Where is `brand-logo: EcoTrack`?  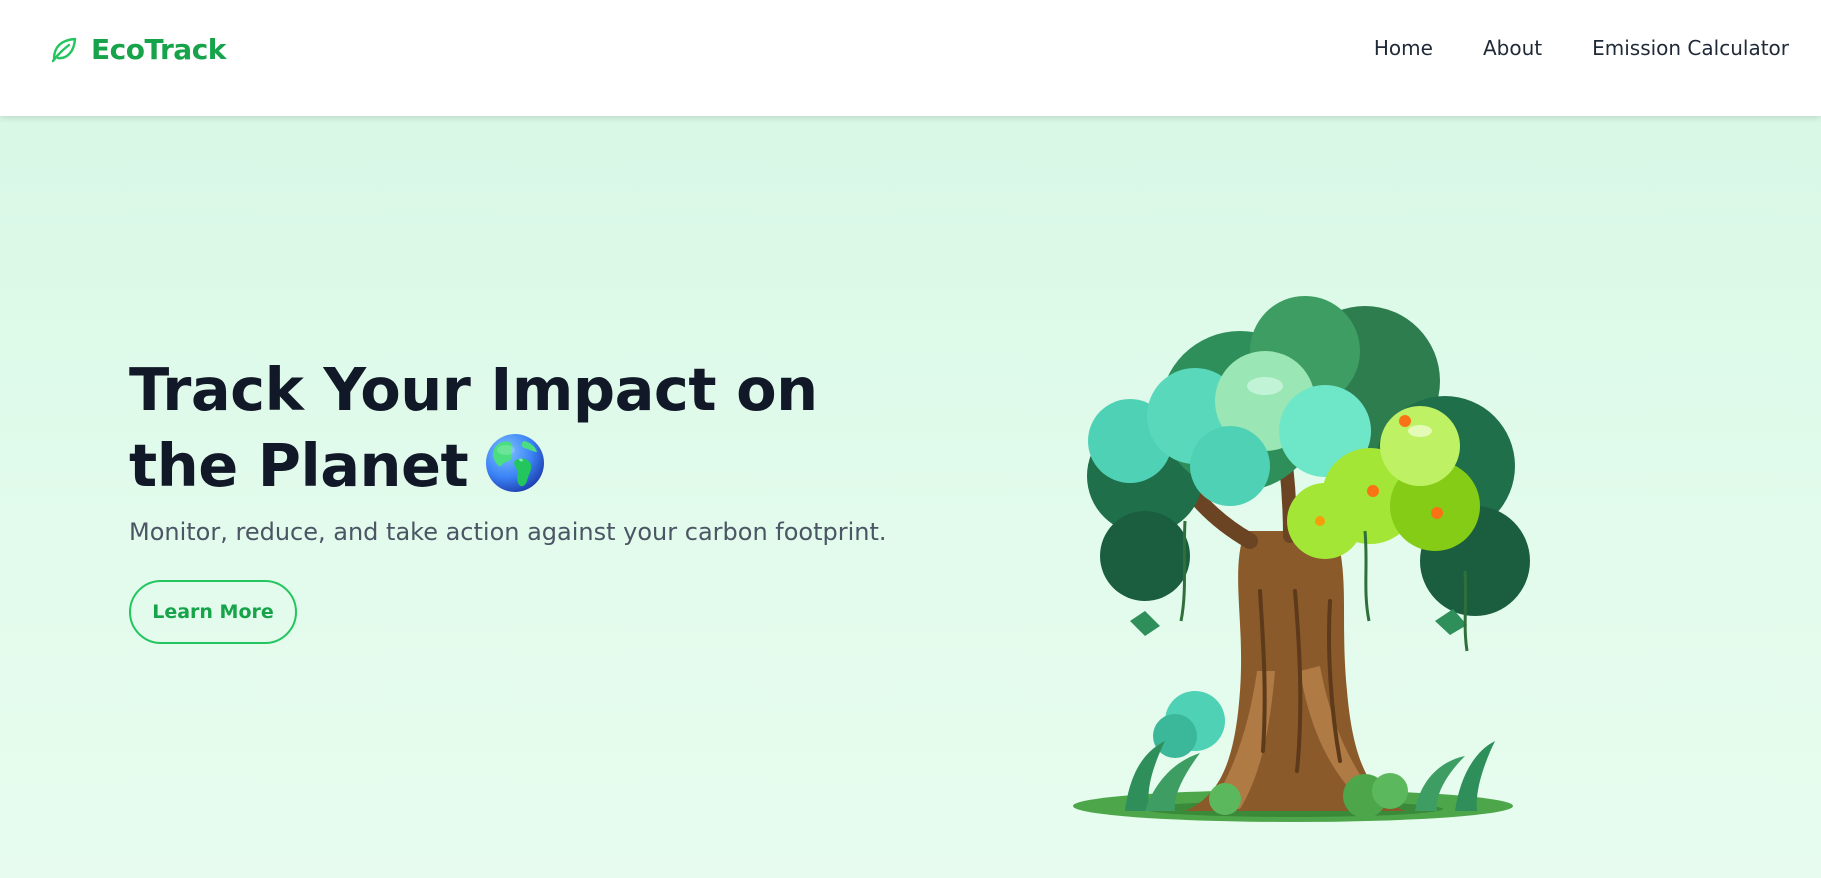
brand-logo: EcoTrack is located at coordinates (137, 49).